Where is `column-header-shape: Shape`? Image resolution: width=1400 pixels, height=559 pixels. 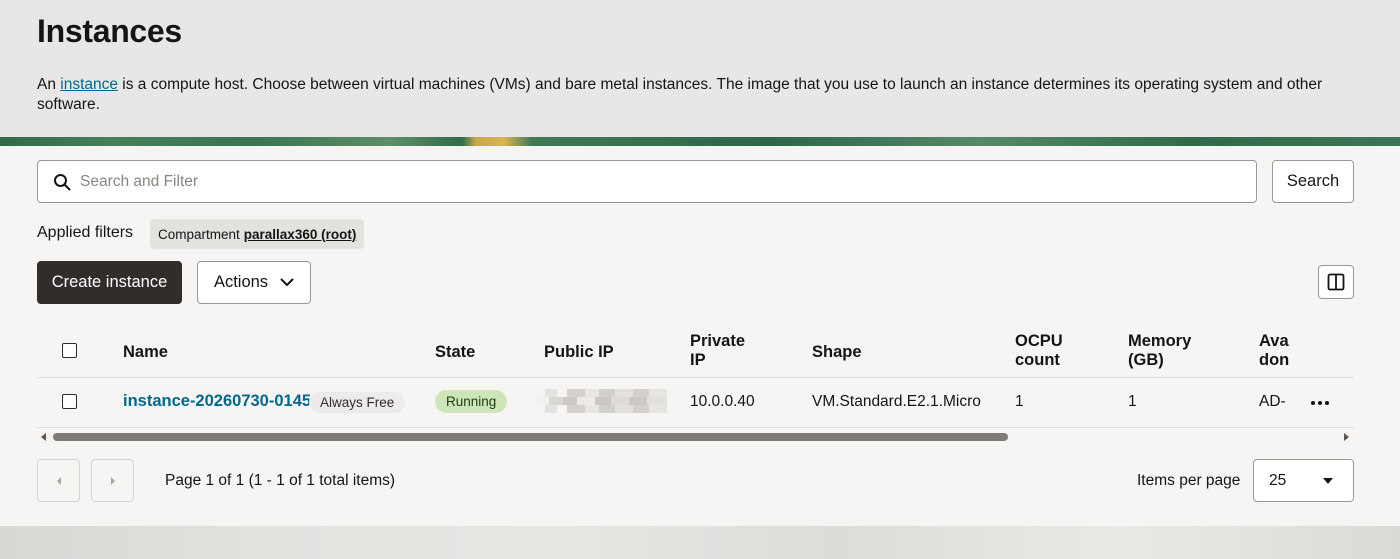 column-header-shape: Shape is located at coordinates (837, 352).